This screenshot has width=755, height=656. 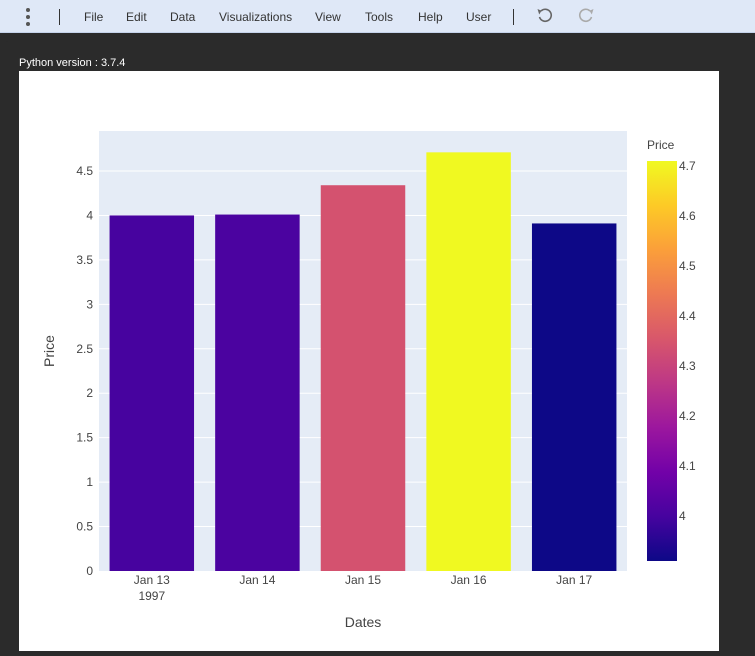 I want to click on colorbar, so click(x=662, y=361).